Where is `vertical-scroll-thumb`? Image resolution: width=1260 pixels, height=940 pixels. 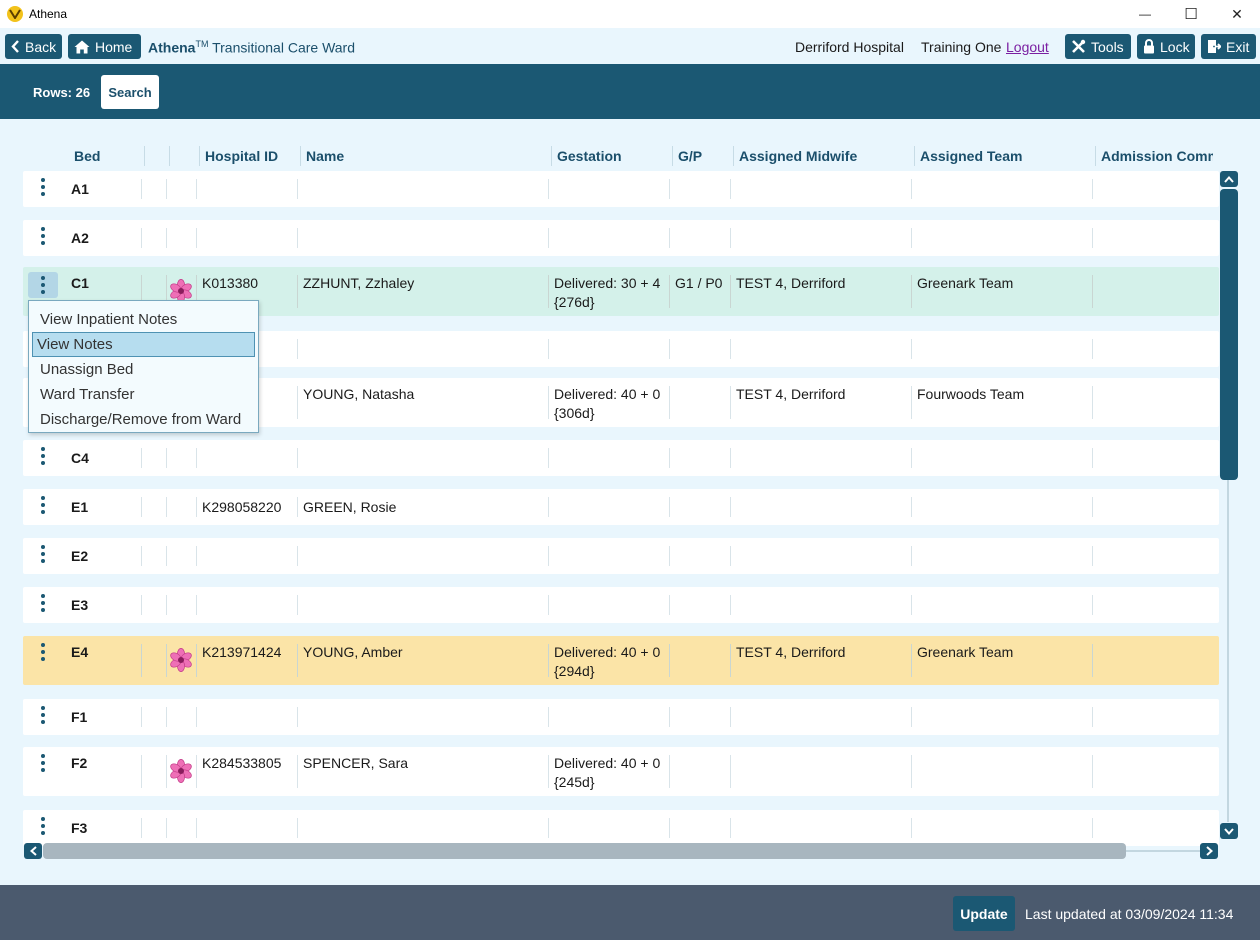
vertical-scroll-thumb is located at coordinates (1229, 334).